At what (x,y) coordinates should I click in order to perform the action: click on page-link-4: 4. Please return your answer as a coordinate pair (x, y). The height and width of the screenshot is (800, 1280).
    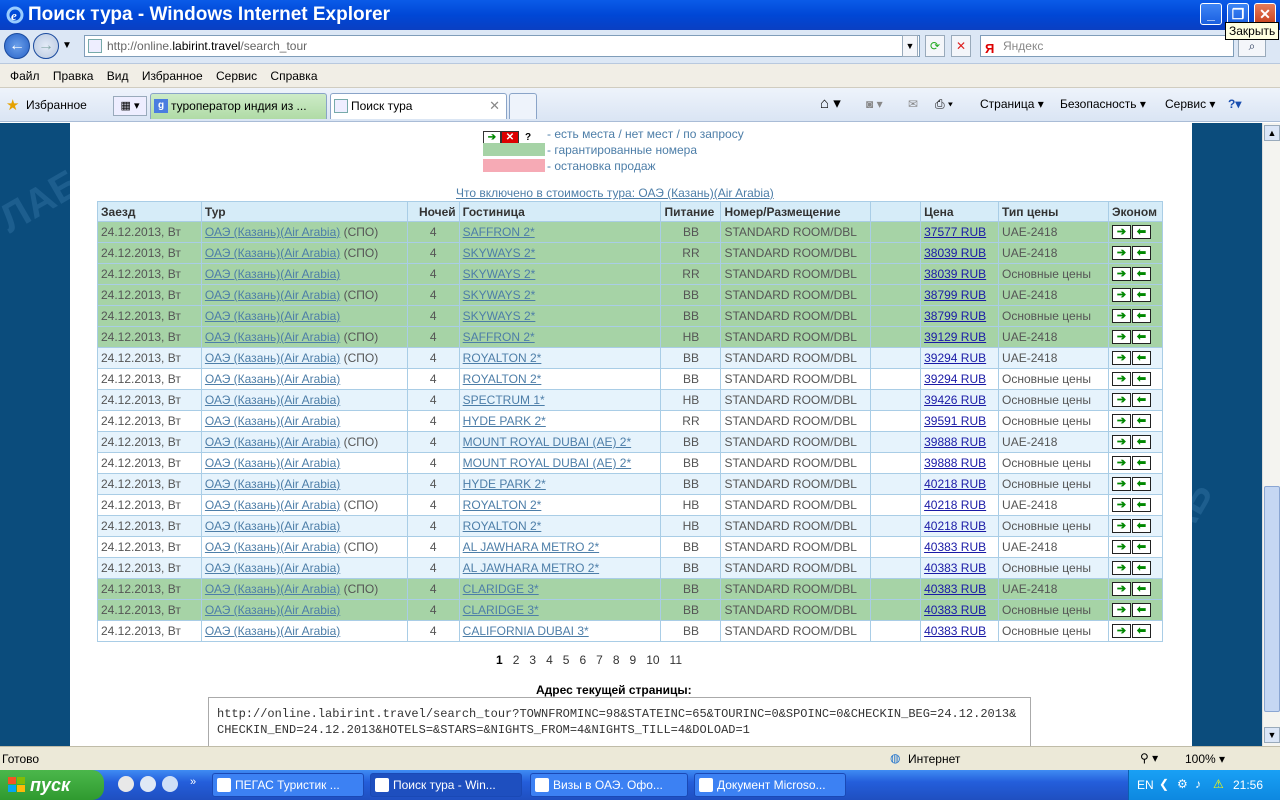
    Looking at the image, I should click on (549, 660).